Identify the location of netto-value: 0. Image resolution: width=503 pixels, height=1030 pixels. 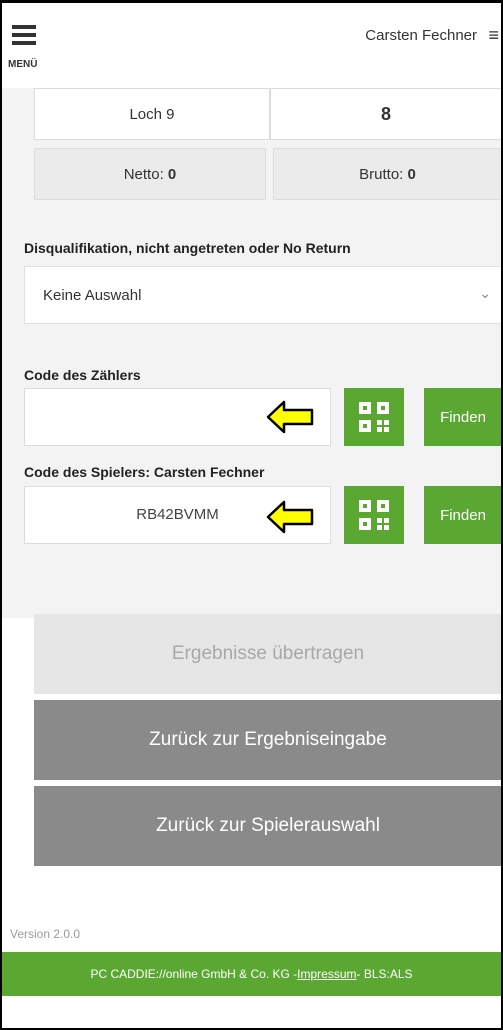
(172, 174).